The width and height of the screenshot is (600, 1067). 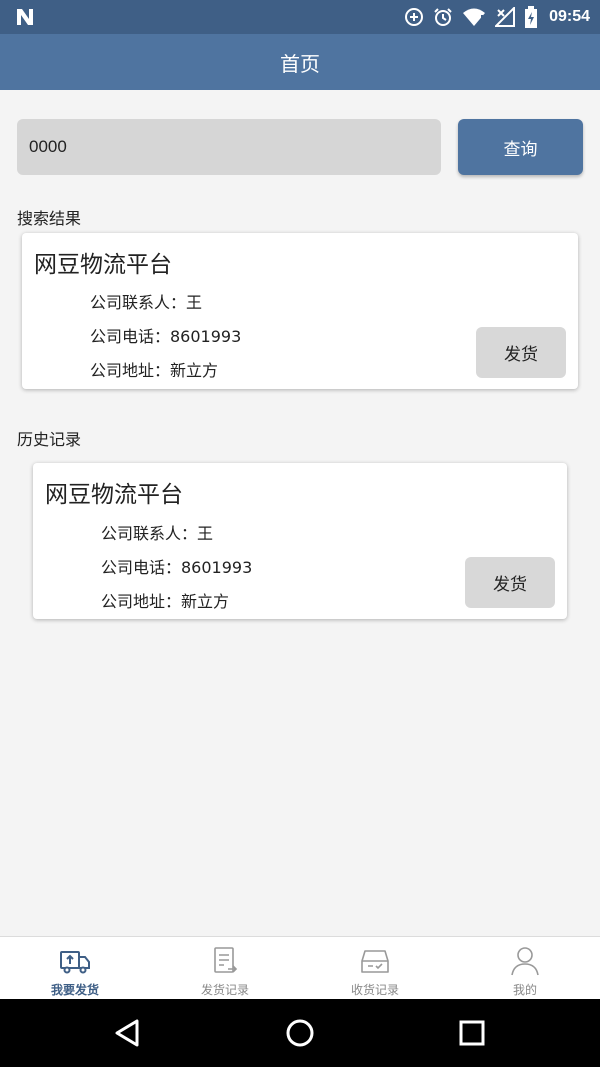 What do you see at coordinates (524, 990) in the screenshot?
I see `nav-label: 我的` at bounding box center [524, 990].